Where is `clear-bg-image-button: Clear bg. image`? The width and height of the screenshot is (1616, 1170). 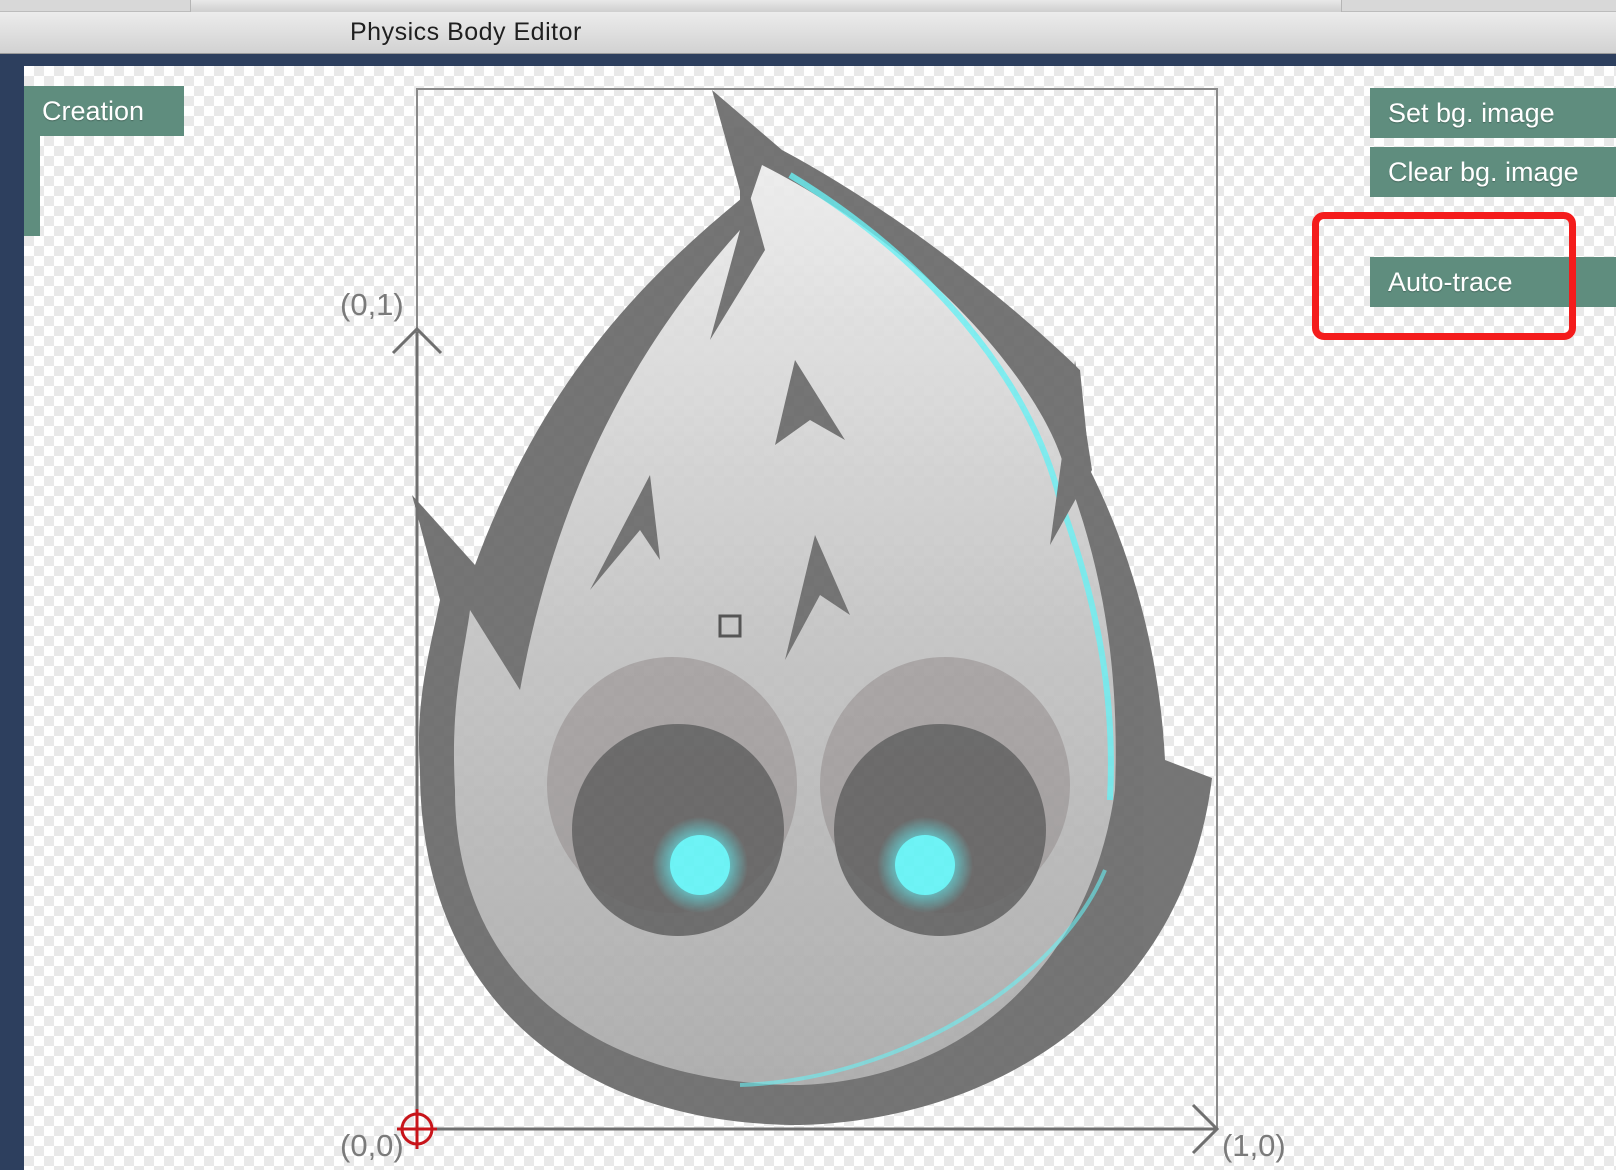
clear-bg-image-button: Clear bg. image is located at coordinates (1493, 172).